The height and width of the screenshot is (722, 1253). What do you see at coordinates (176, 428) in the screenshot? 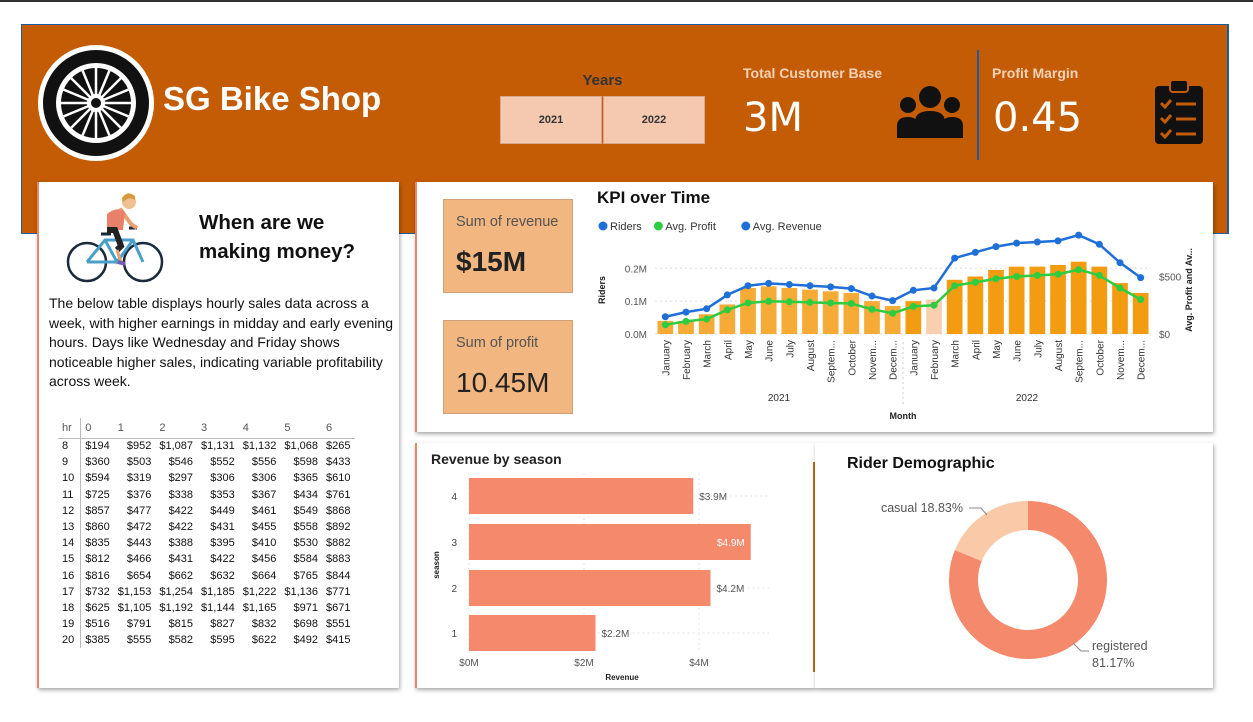
I see `table-header-day: 2` at bounding box center [176, 428].